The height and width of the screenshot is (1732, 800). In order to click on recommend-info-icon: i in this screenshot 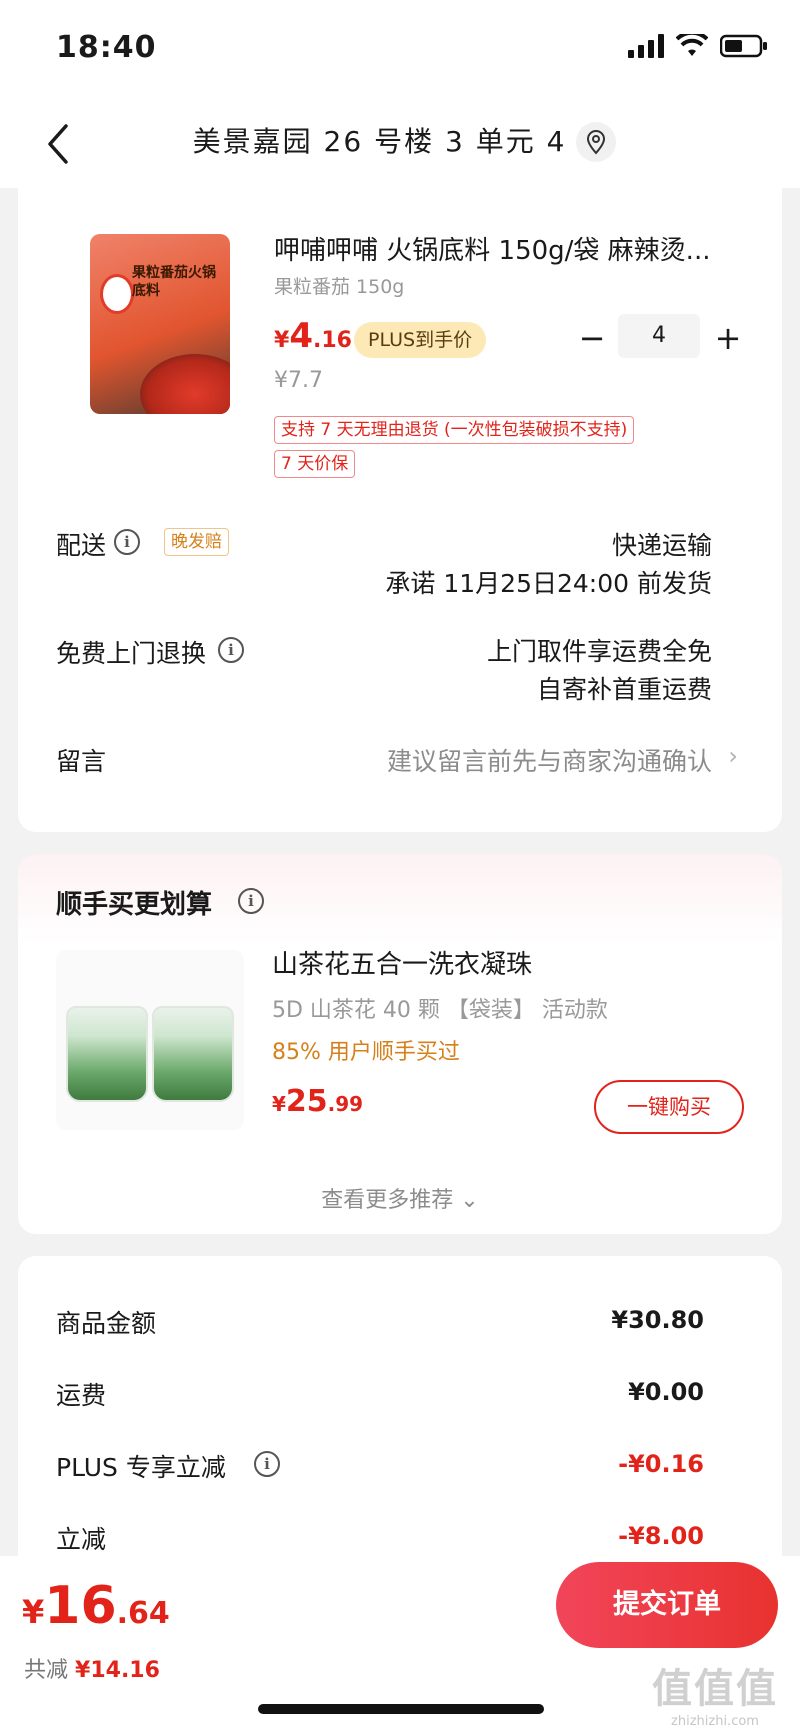, I will do `click(251, 901)`.